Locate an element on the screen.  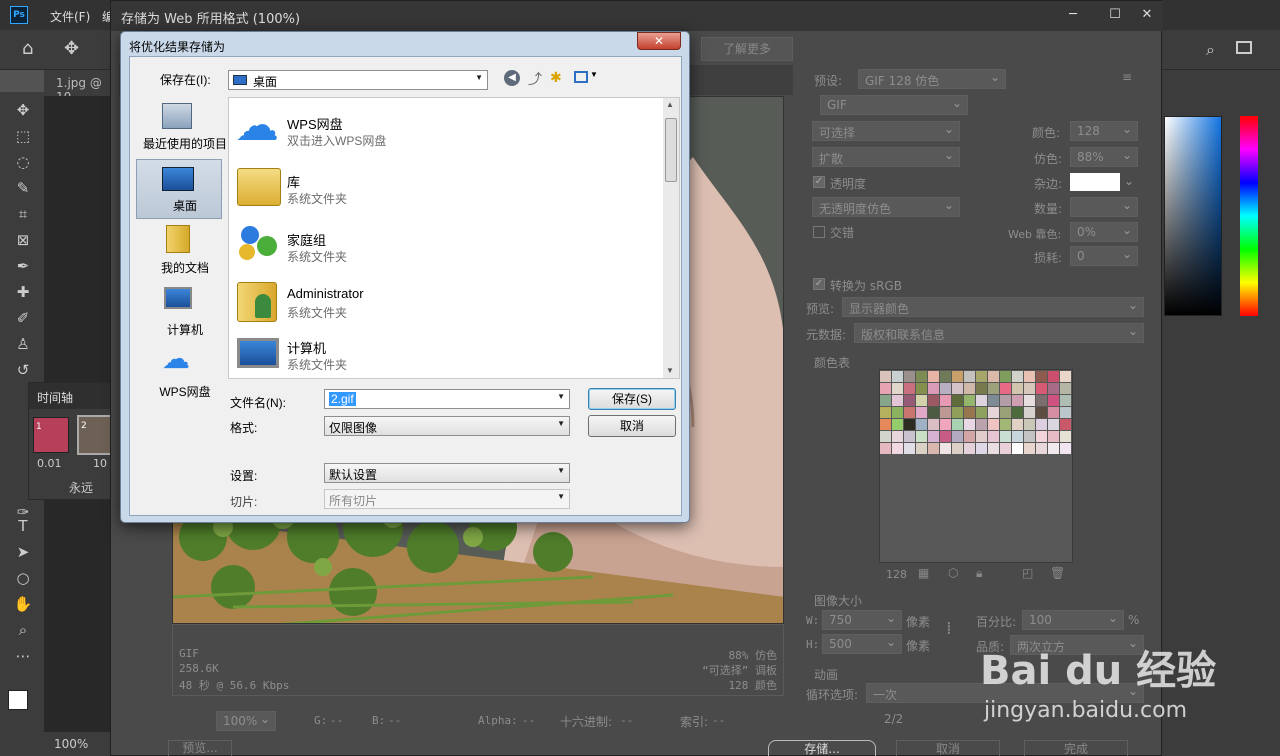
foreground-color is located at coordinates (18, 700).